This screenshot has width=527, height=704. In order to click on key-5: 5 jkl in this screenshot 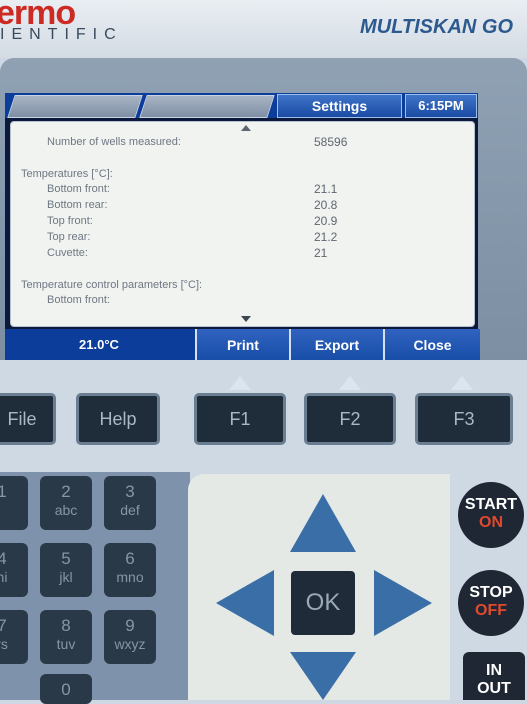, I will do `click(66, 570)`.